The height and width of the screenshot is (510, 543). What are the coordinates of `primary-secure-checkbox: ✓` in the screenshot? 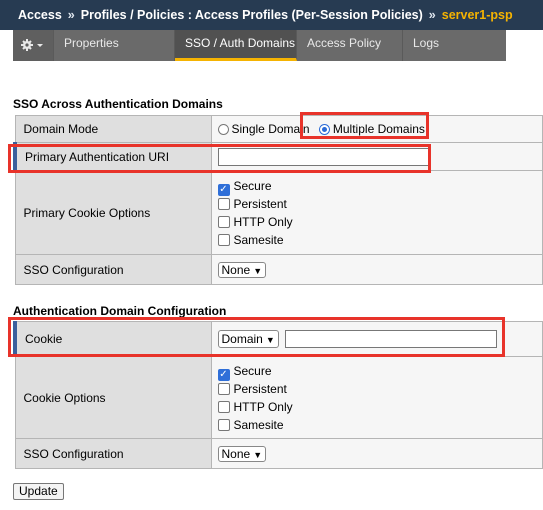 It's located at (223, 189).